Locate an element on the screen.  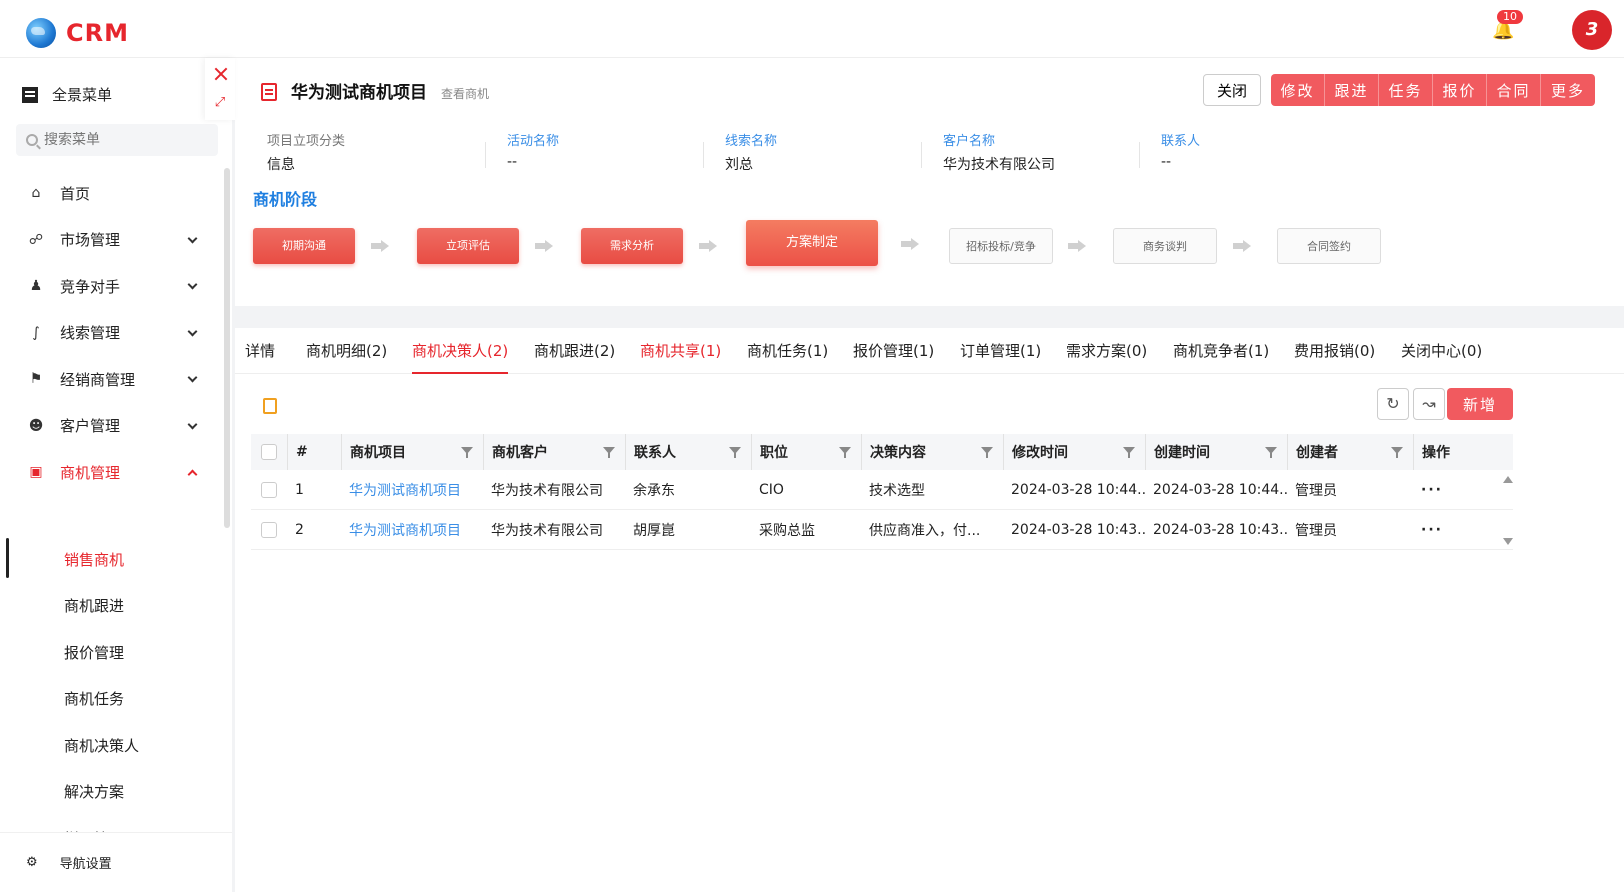
stage-solution-design: 方案制定 is located at coordinates (812, 243).